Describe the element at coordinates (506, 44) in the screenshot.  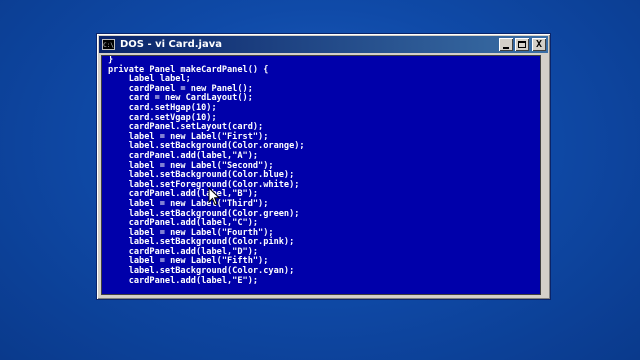
I see `minimize-button` at that location.